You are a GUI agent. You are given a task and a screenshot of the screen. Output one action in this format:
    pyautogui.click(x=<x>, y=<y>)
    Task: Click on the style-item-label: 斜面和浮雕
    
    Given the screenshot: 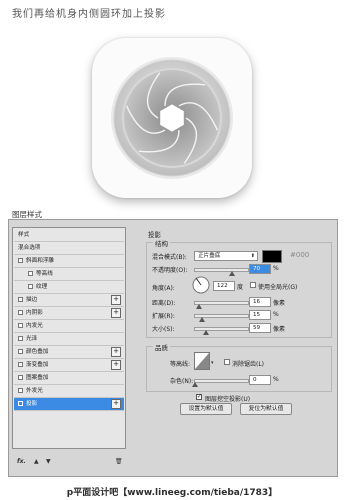 What is the action you would take?
    pyautogui.click(x=40, y=261)
    